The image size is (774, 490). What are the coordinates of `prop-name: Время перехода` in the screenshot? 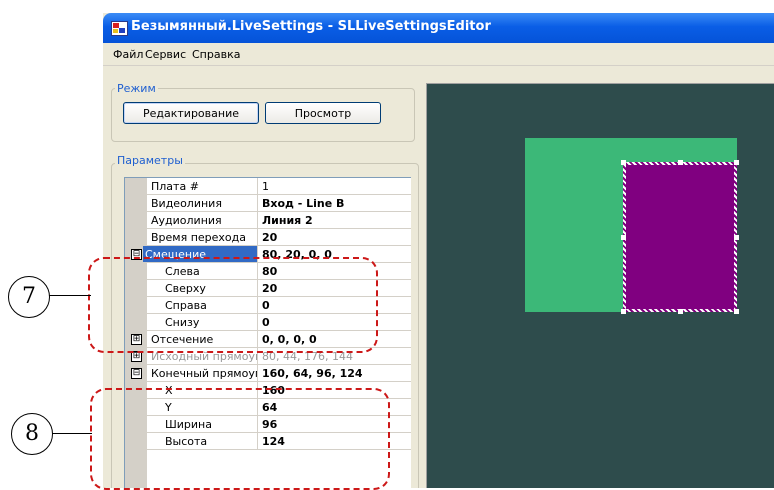 It's located at (202, 237).